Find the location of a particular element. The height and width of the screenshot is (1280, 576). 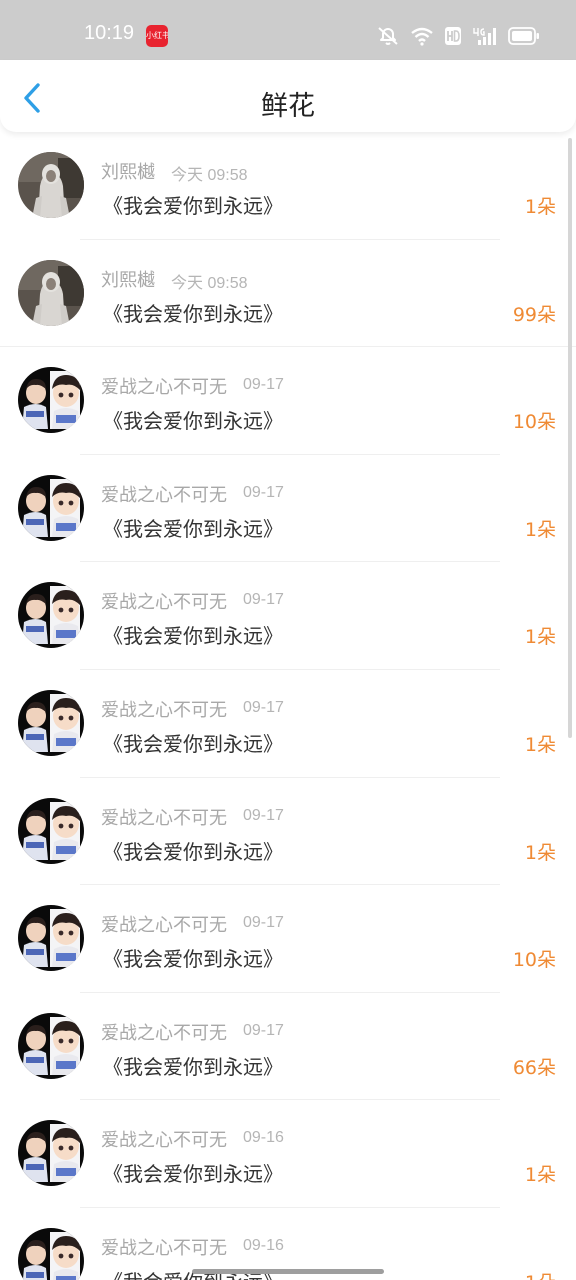

status-icons is located at coordinates (458, 36).